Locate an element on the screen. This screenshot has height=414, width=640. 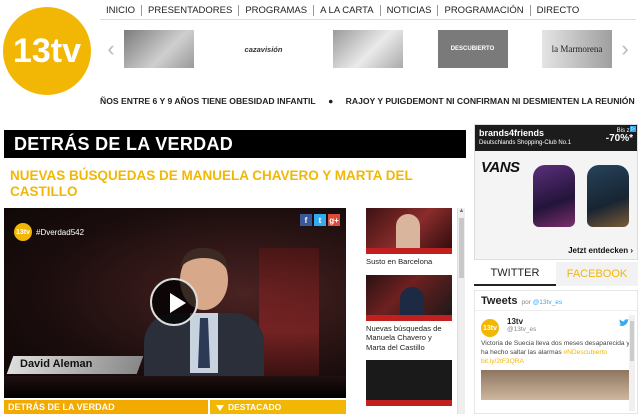
featured-label: DESTACADO is located at coordinates (255, 407).